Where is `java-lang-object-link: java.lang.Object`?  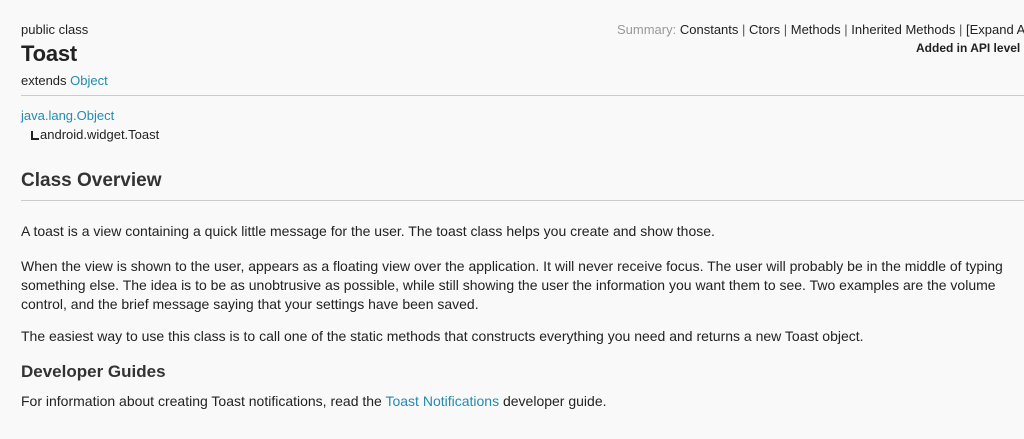
java-lang-object-link: java.lang.Object is located at coordinates (67, 115).